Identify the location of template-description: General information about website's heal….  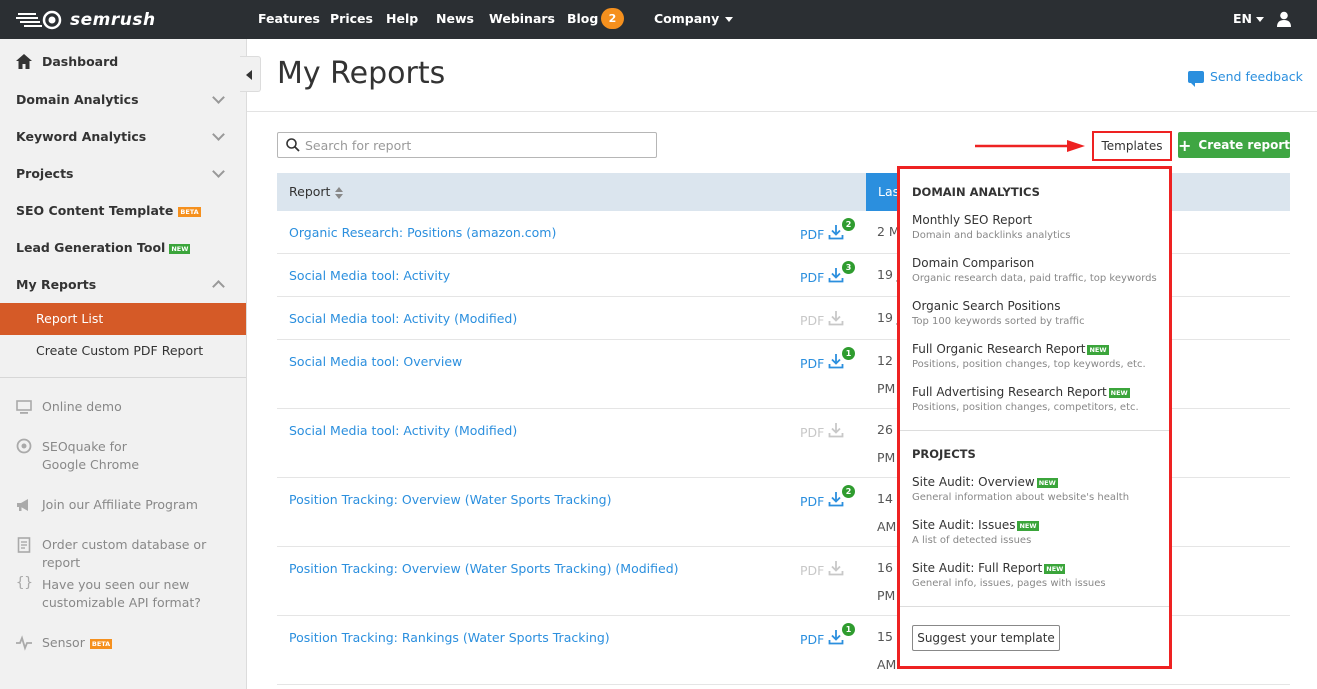
(1021, 497).